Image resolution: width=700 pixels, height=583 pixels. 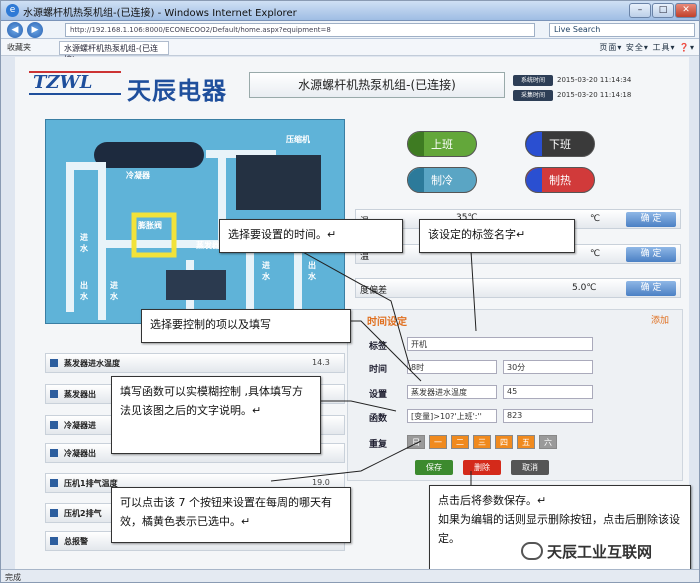 I want to click on callout-save-delete: 点击后将参数保存。↵ 如果为编辑的话则显示删除按钮，点击后删除该设定。, so click(x=560, y=531).